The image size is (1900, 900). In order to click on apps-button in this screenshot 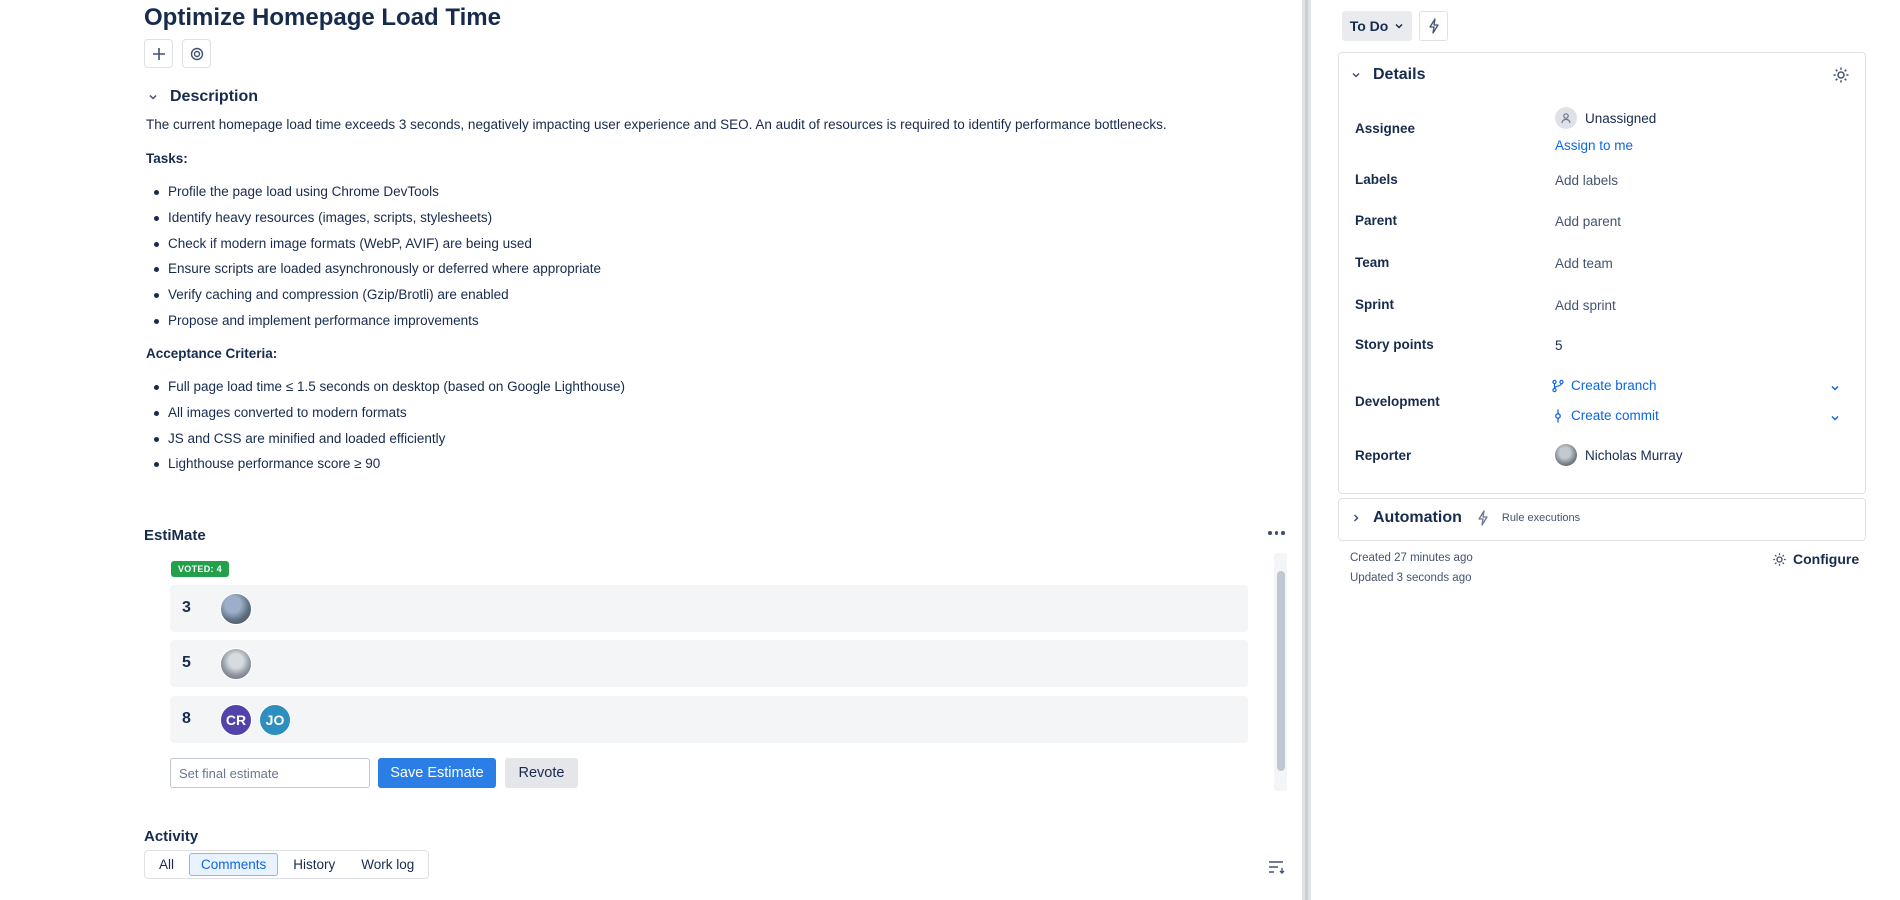, I will do `click(196, 53)`.